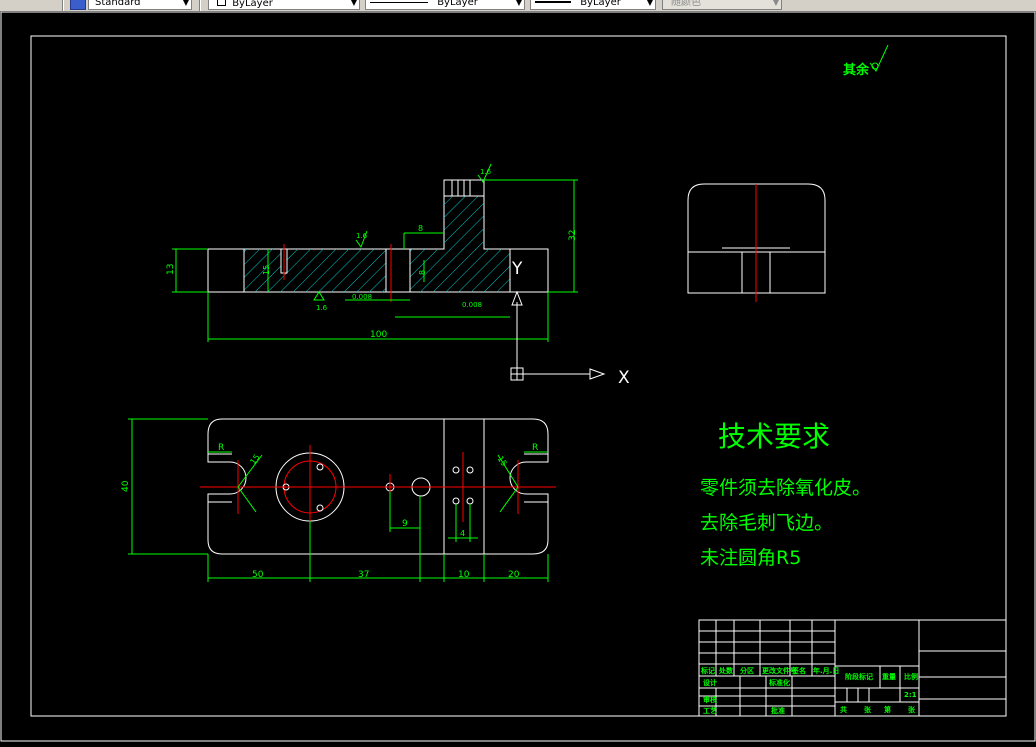 Image resolution: width=1036 pixels, height=747 pixels. Describe the element at coordinates (284, 5) in the screenshot. I see `layer-dropdown: ByLayer ▼` at that location.